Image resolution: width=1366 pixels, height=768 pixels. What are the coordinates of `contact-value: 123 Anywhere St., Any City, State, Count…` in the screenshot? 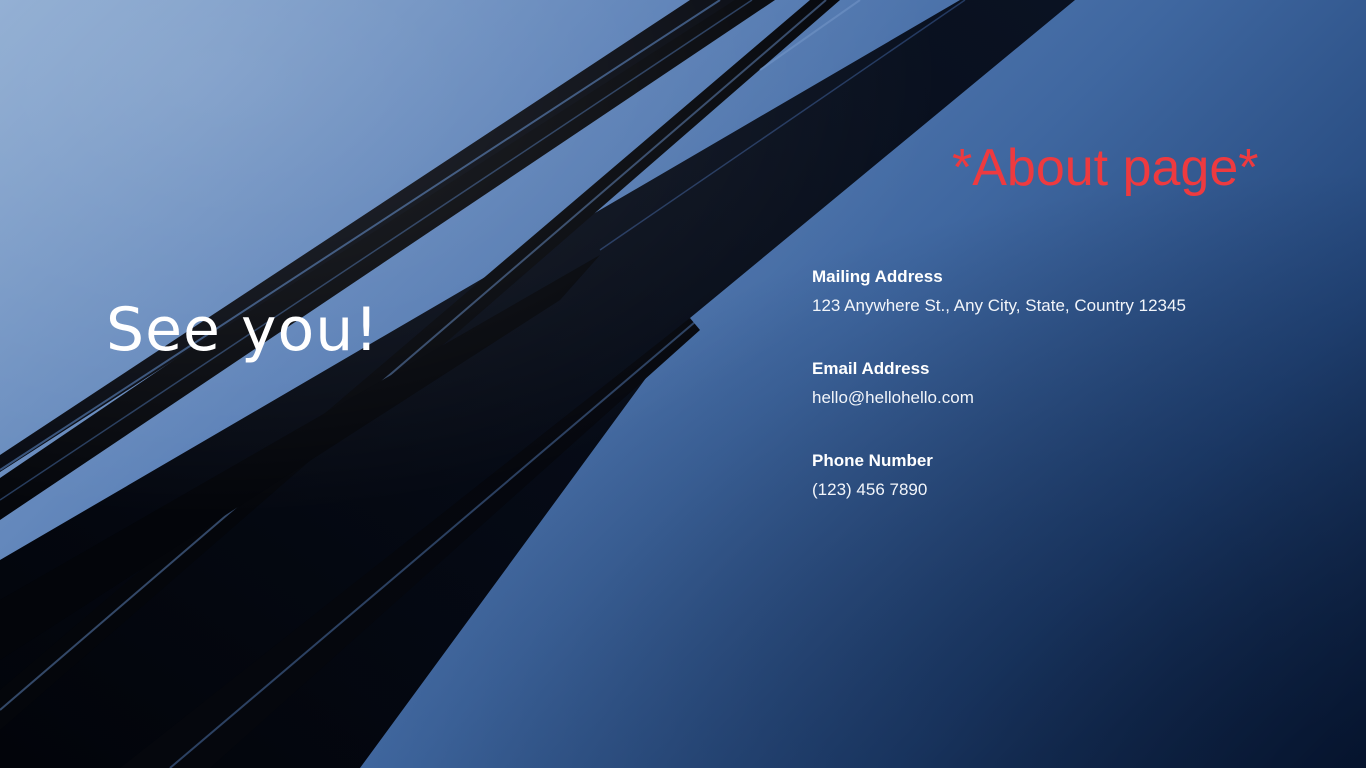 It's located at (999, 305).